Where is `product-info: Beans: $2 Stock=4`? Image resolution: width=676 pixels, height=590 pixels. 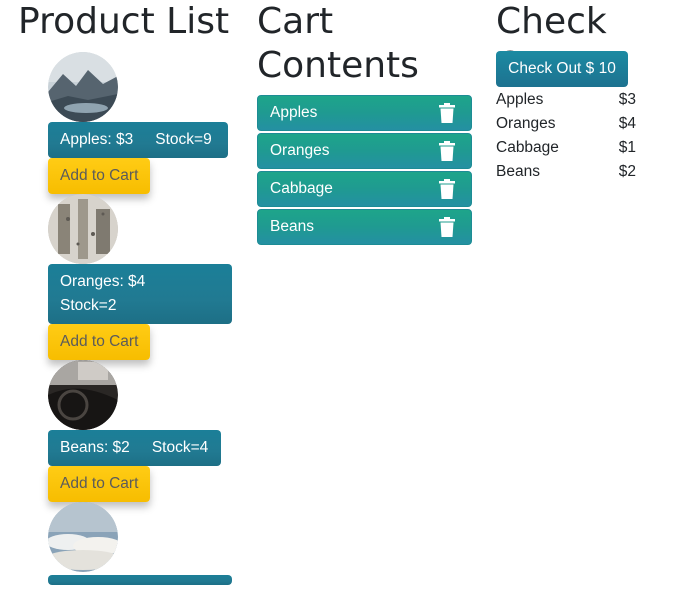 product-info: Beans: $2 Stock=4 is located at coordinates (134, 448).